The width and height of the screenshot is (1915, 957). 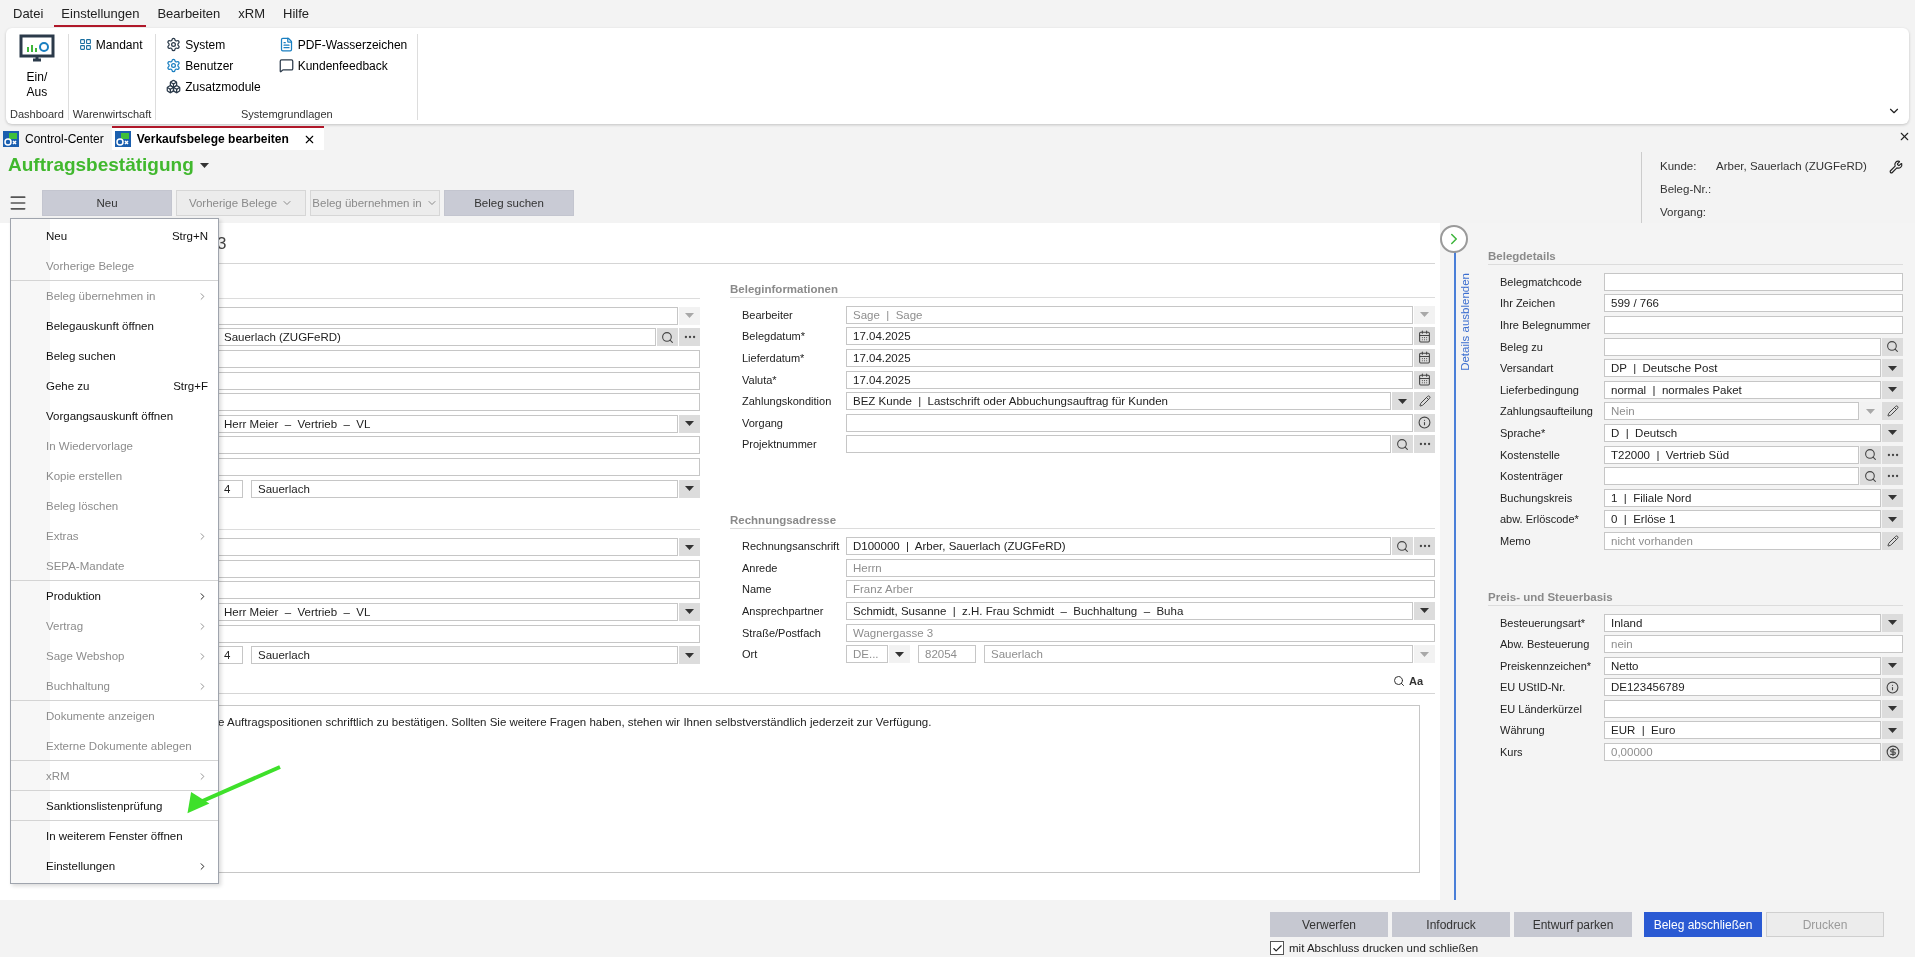 What do you see at coordinates (217, 138) in the screenshot?
I see `document-tab: Verkaufsbelege bearbeiten` at bounding box center [217, 138].